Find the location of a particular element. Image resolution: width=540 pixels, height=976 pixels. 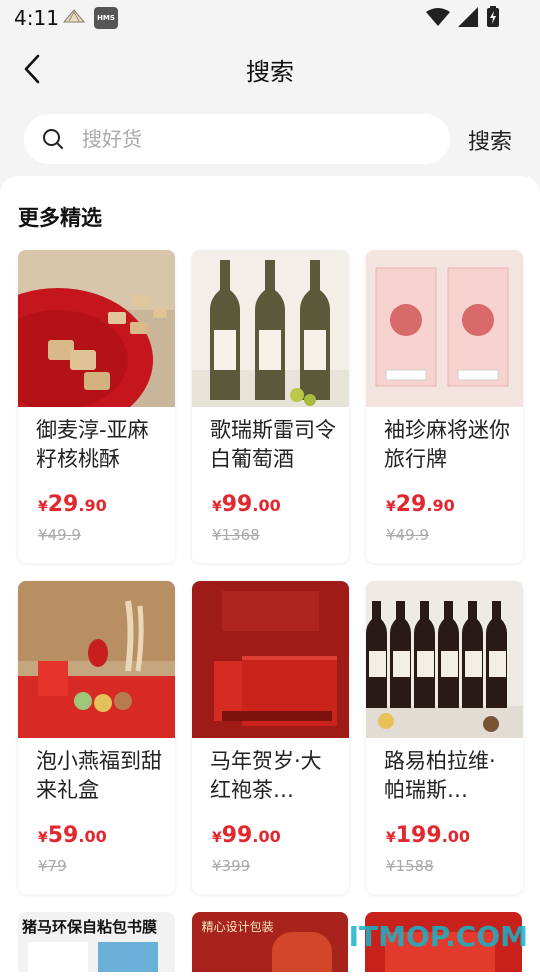

status-time: 4:11 is located at coordinates (36, 18).